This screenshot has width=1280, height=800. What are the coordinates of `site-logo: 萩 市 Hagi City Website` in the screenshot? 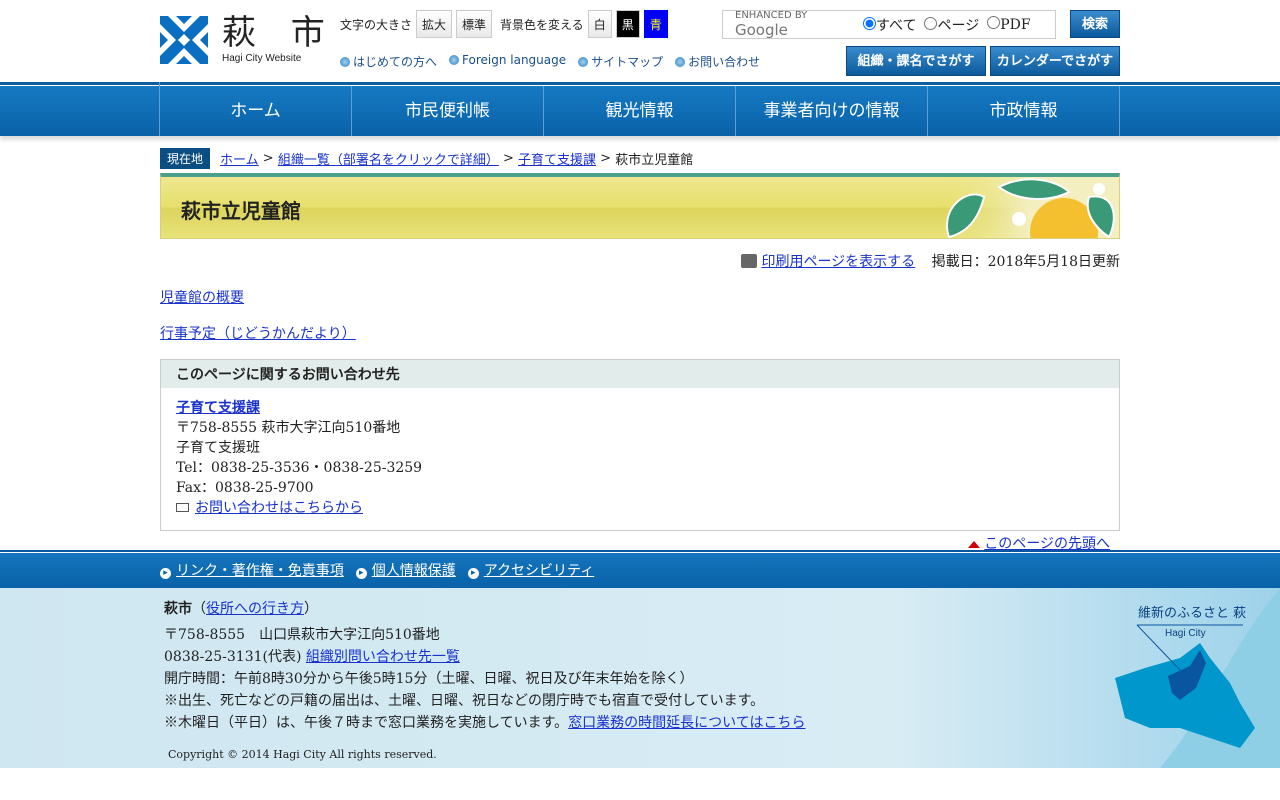 It's located at (248, 40).